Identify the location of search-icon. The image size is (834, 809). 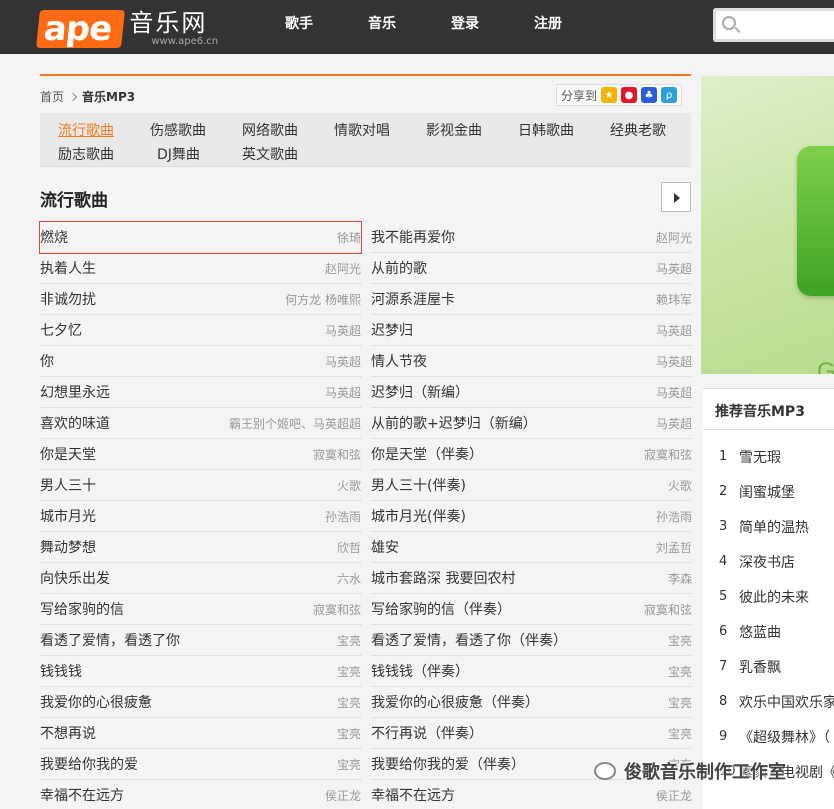
(729, 23).